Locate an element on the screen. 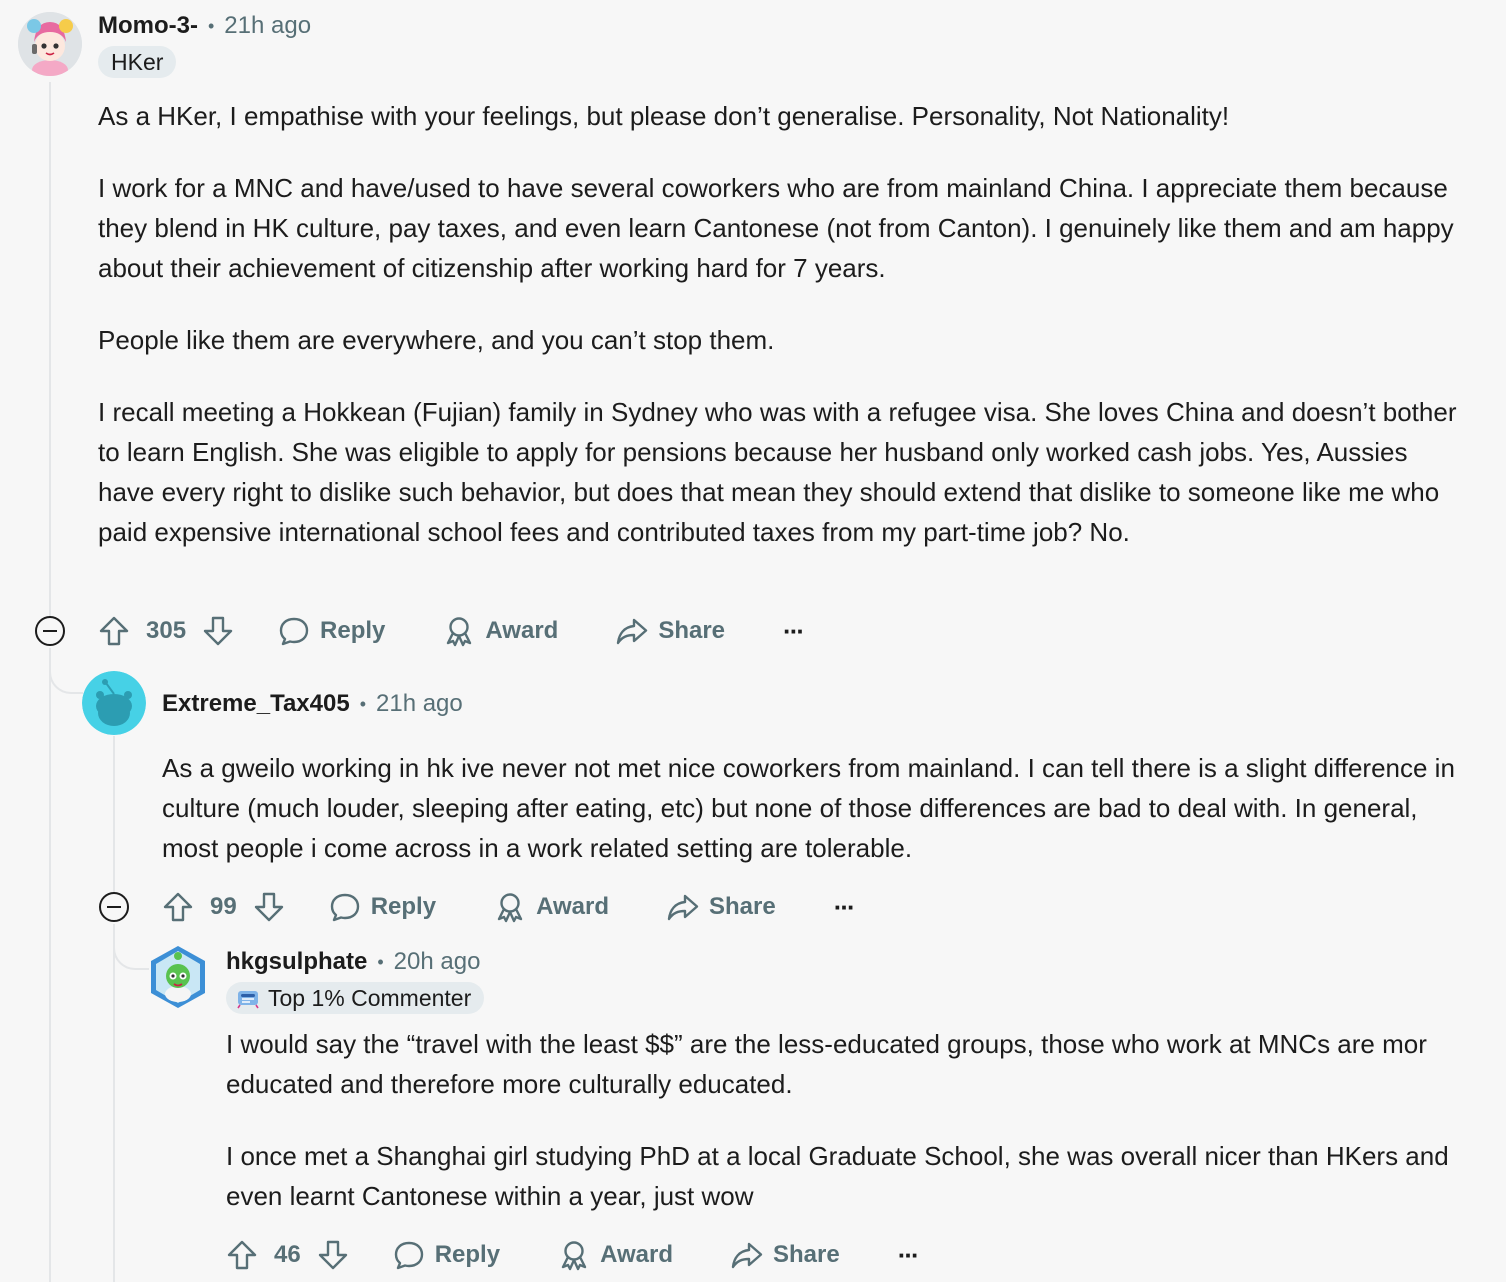 The height and width of the screenshot is (1282, 1506). flair-label: HKer is located at coordinates (137, 62).